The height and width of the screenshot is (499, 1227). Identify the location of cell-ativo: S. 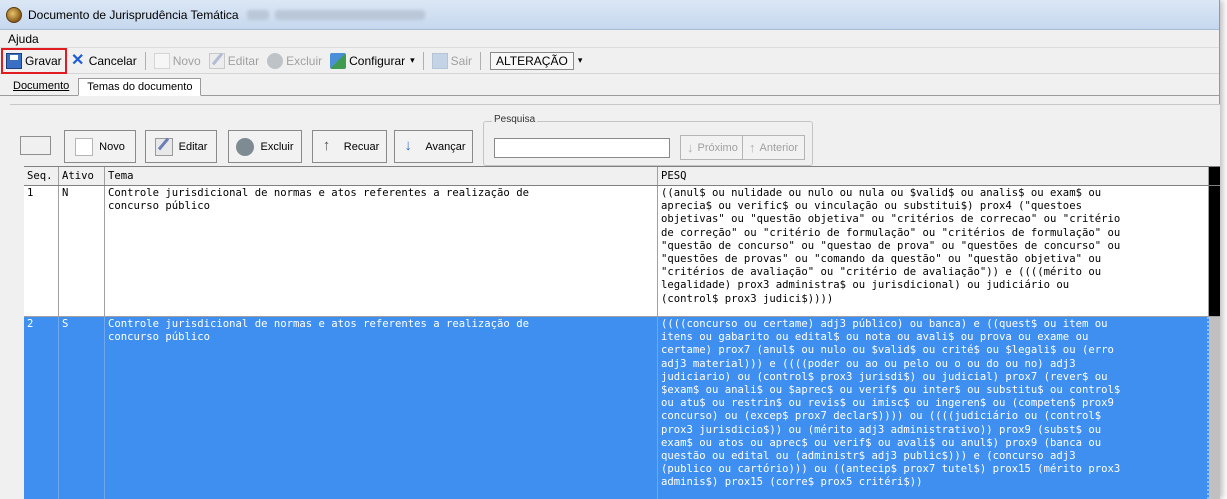
(82, 408).